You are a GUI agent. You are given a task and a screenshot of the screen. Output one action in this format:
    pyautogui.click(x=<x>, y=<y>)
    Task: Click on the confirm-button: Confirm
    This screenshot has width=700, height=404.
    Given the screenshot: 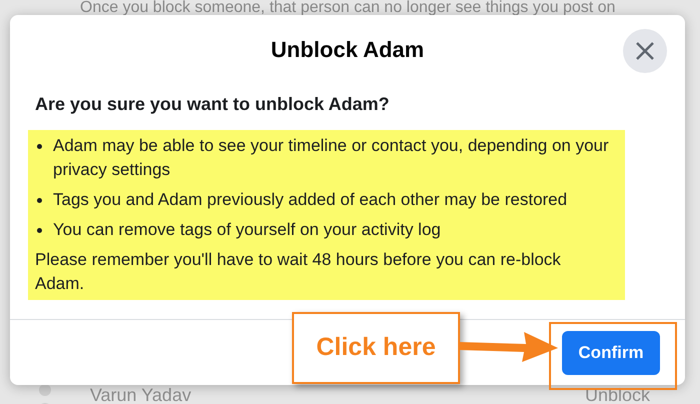 What is the action you would take?
    pyautogui.click(x=611, y=352)
    